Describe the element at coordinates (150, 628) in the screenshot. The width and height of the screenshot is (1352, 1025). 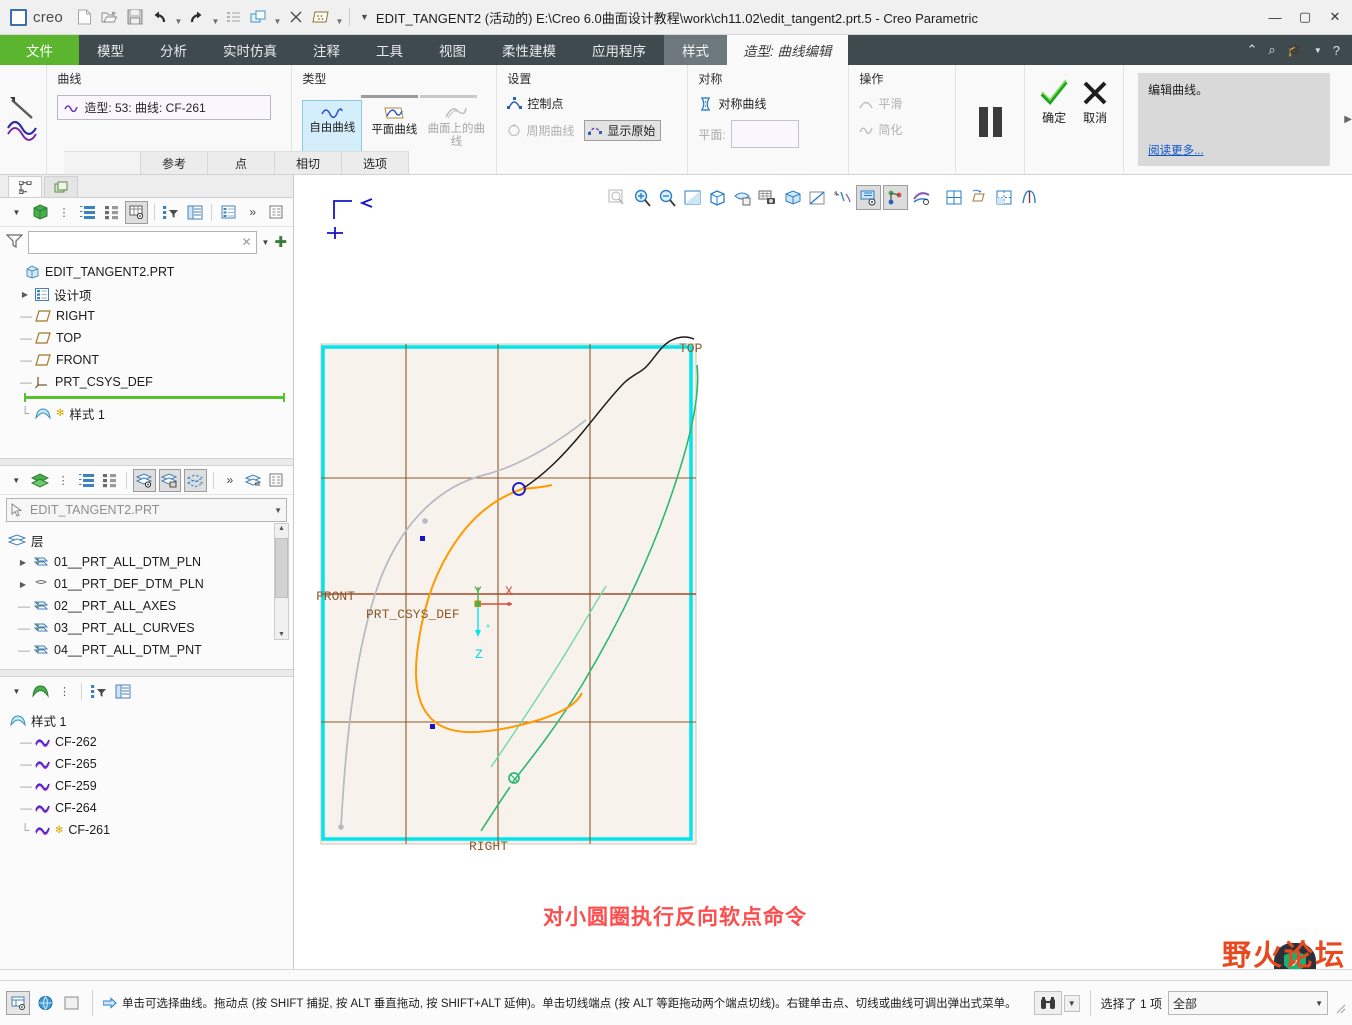
I see `layer-item-3: — 03__PRT_ALL_CURVES` at that location.